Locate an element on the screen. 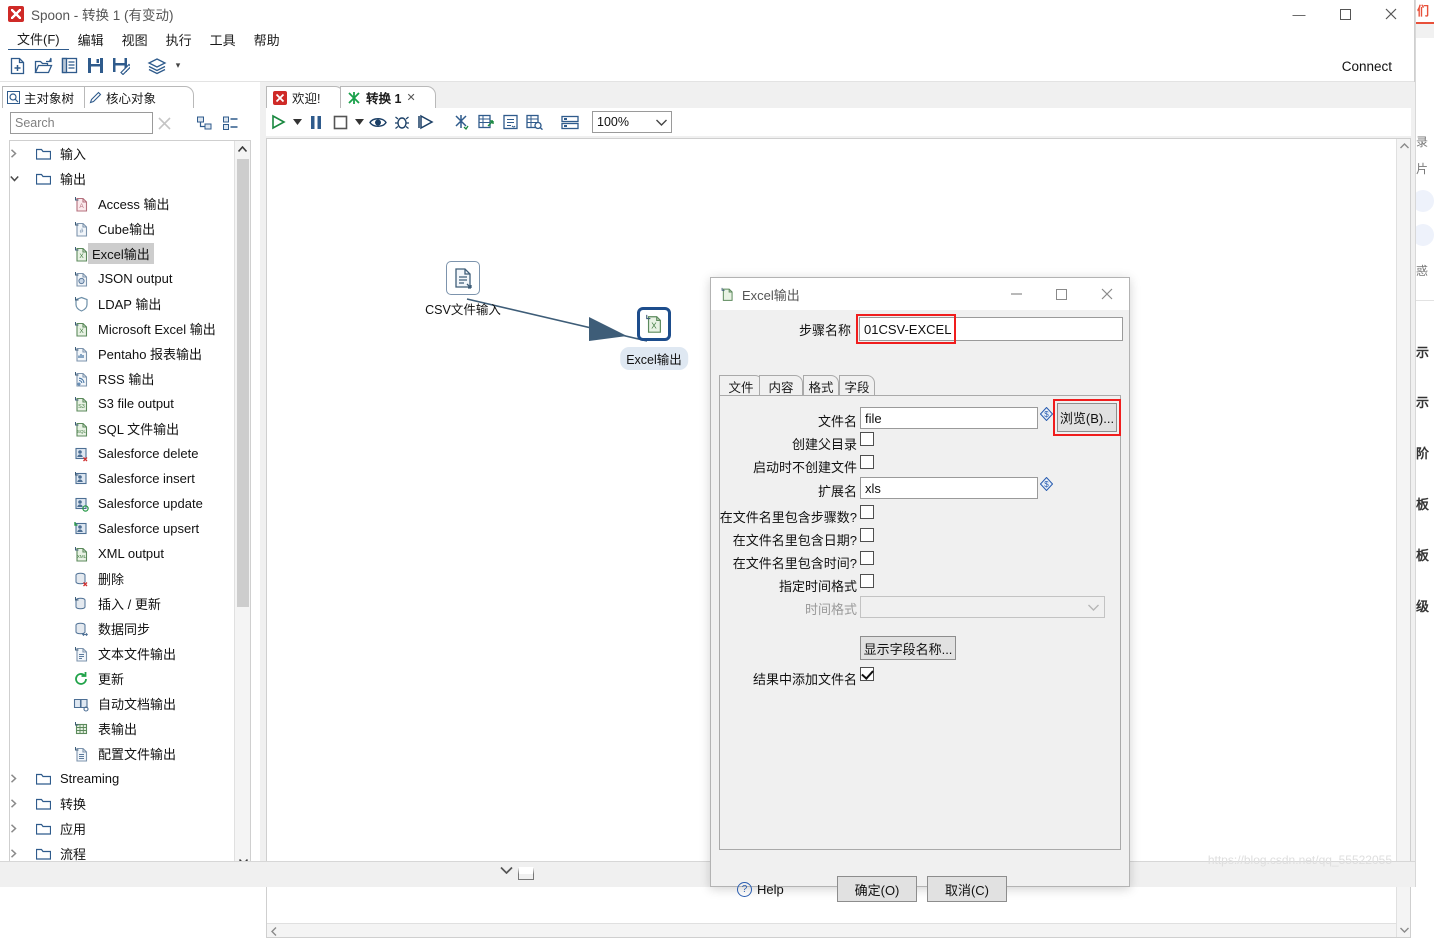 The width and height of the screenshot is (1434, 938). toolbar-dropdown-caret-icon: ▾ is located at coordinates (178, 66).